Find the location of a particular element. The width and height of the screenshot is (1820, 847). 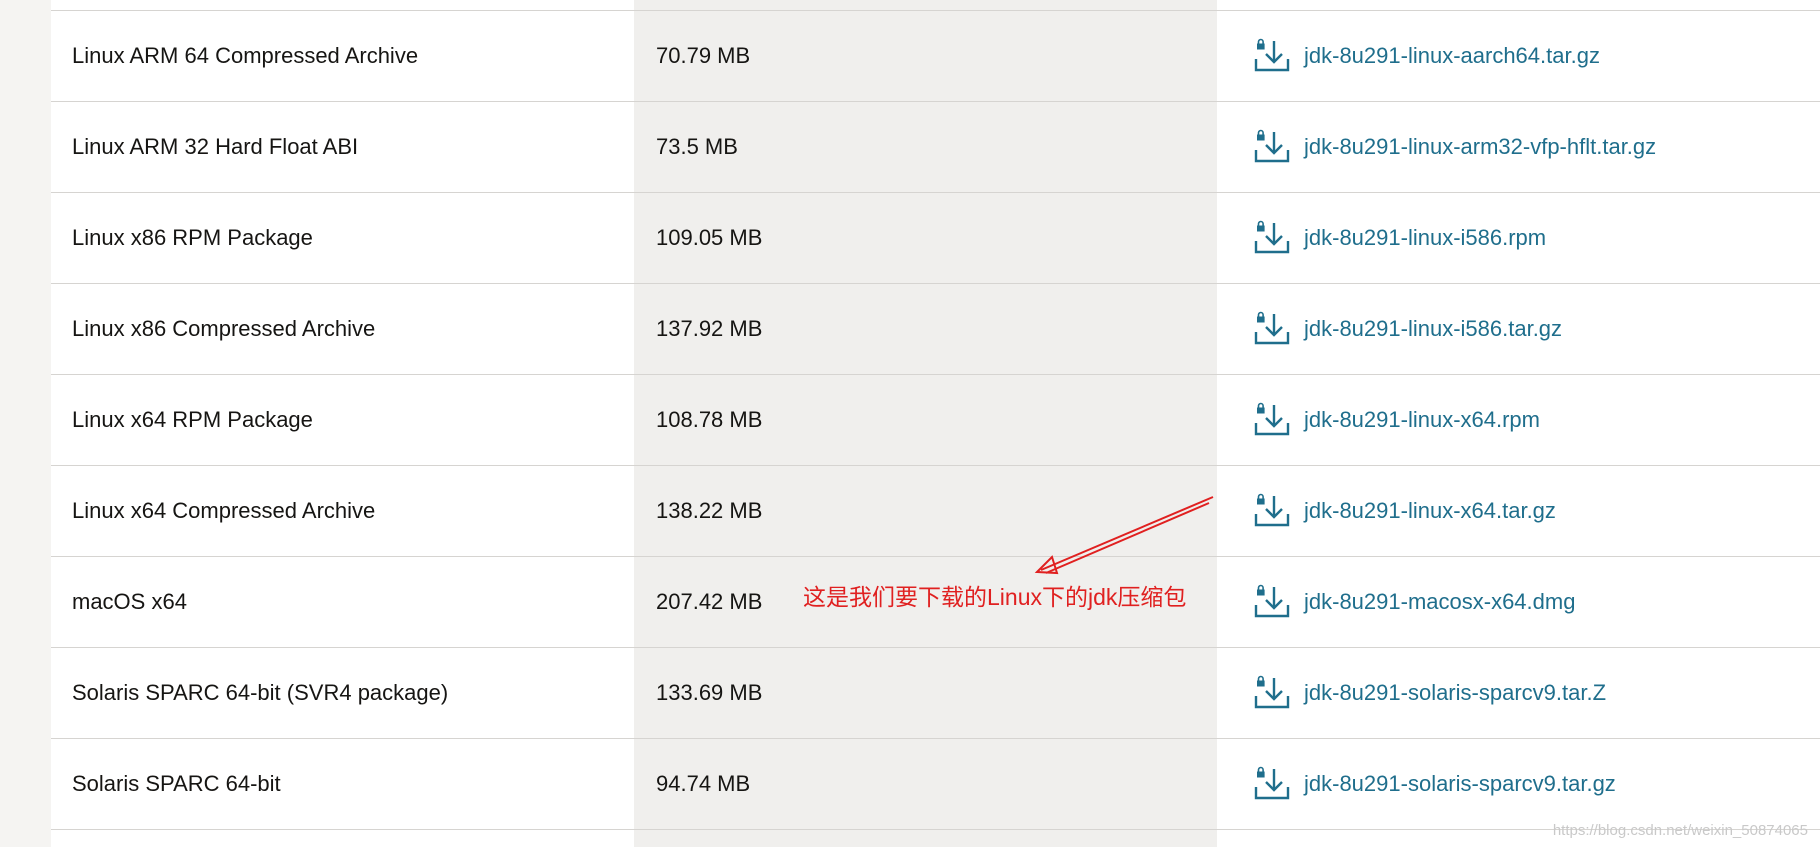

annotation-text: 这是我们要下载的Linux下的jdk压缩包 is located at coordinates (995, 597).